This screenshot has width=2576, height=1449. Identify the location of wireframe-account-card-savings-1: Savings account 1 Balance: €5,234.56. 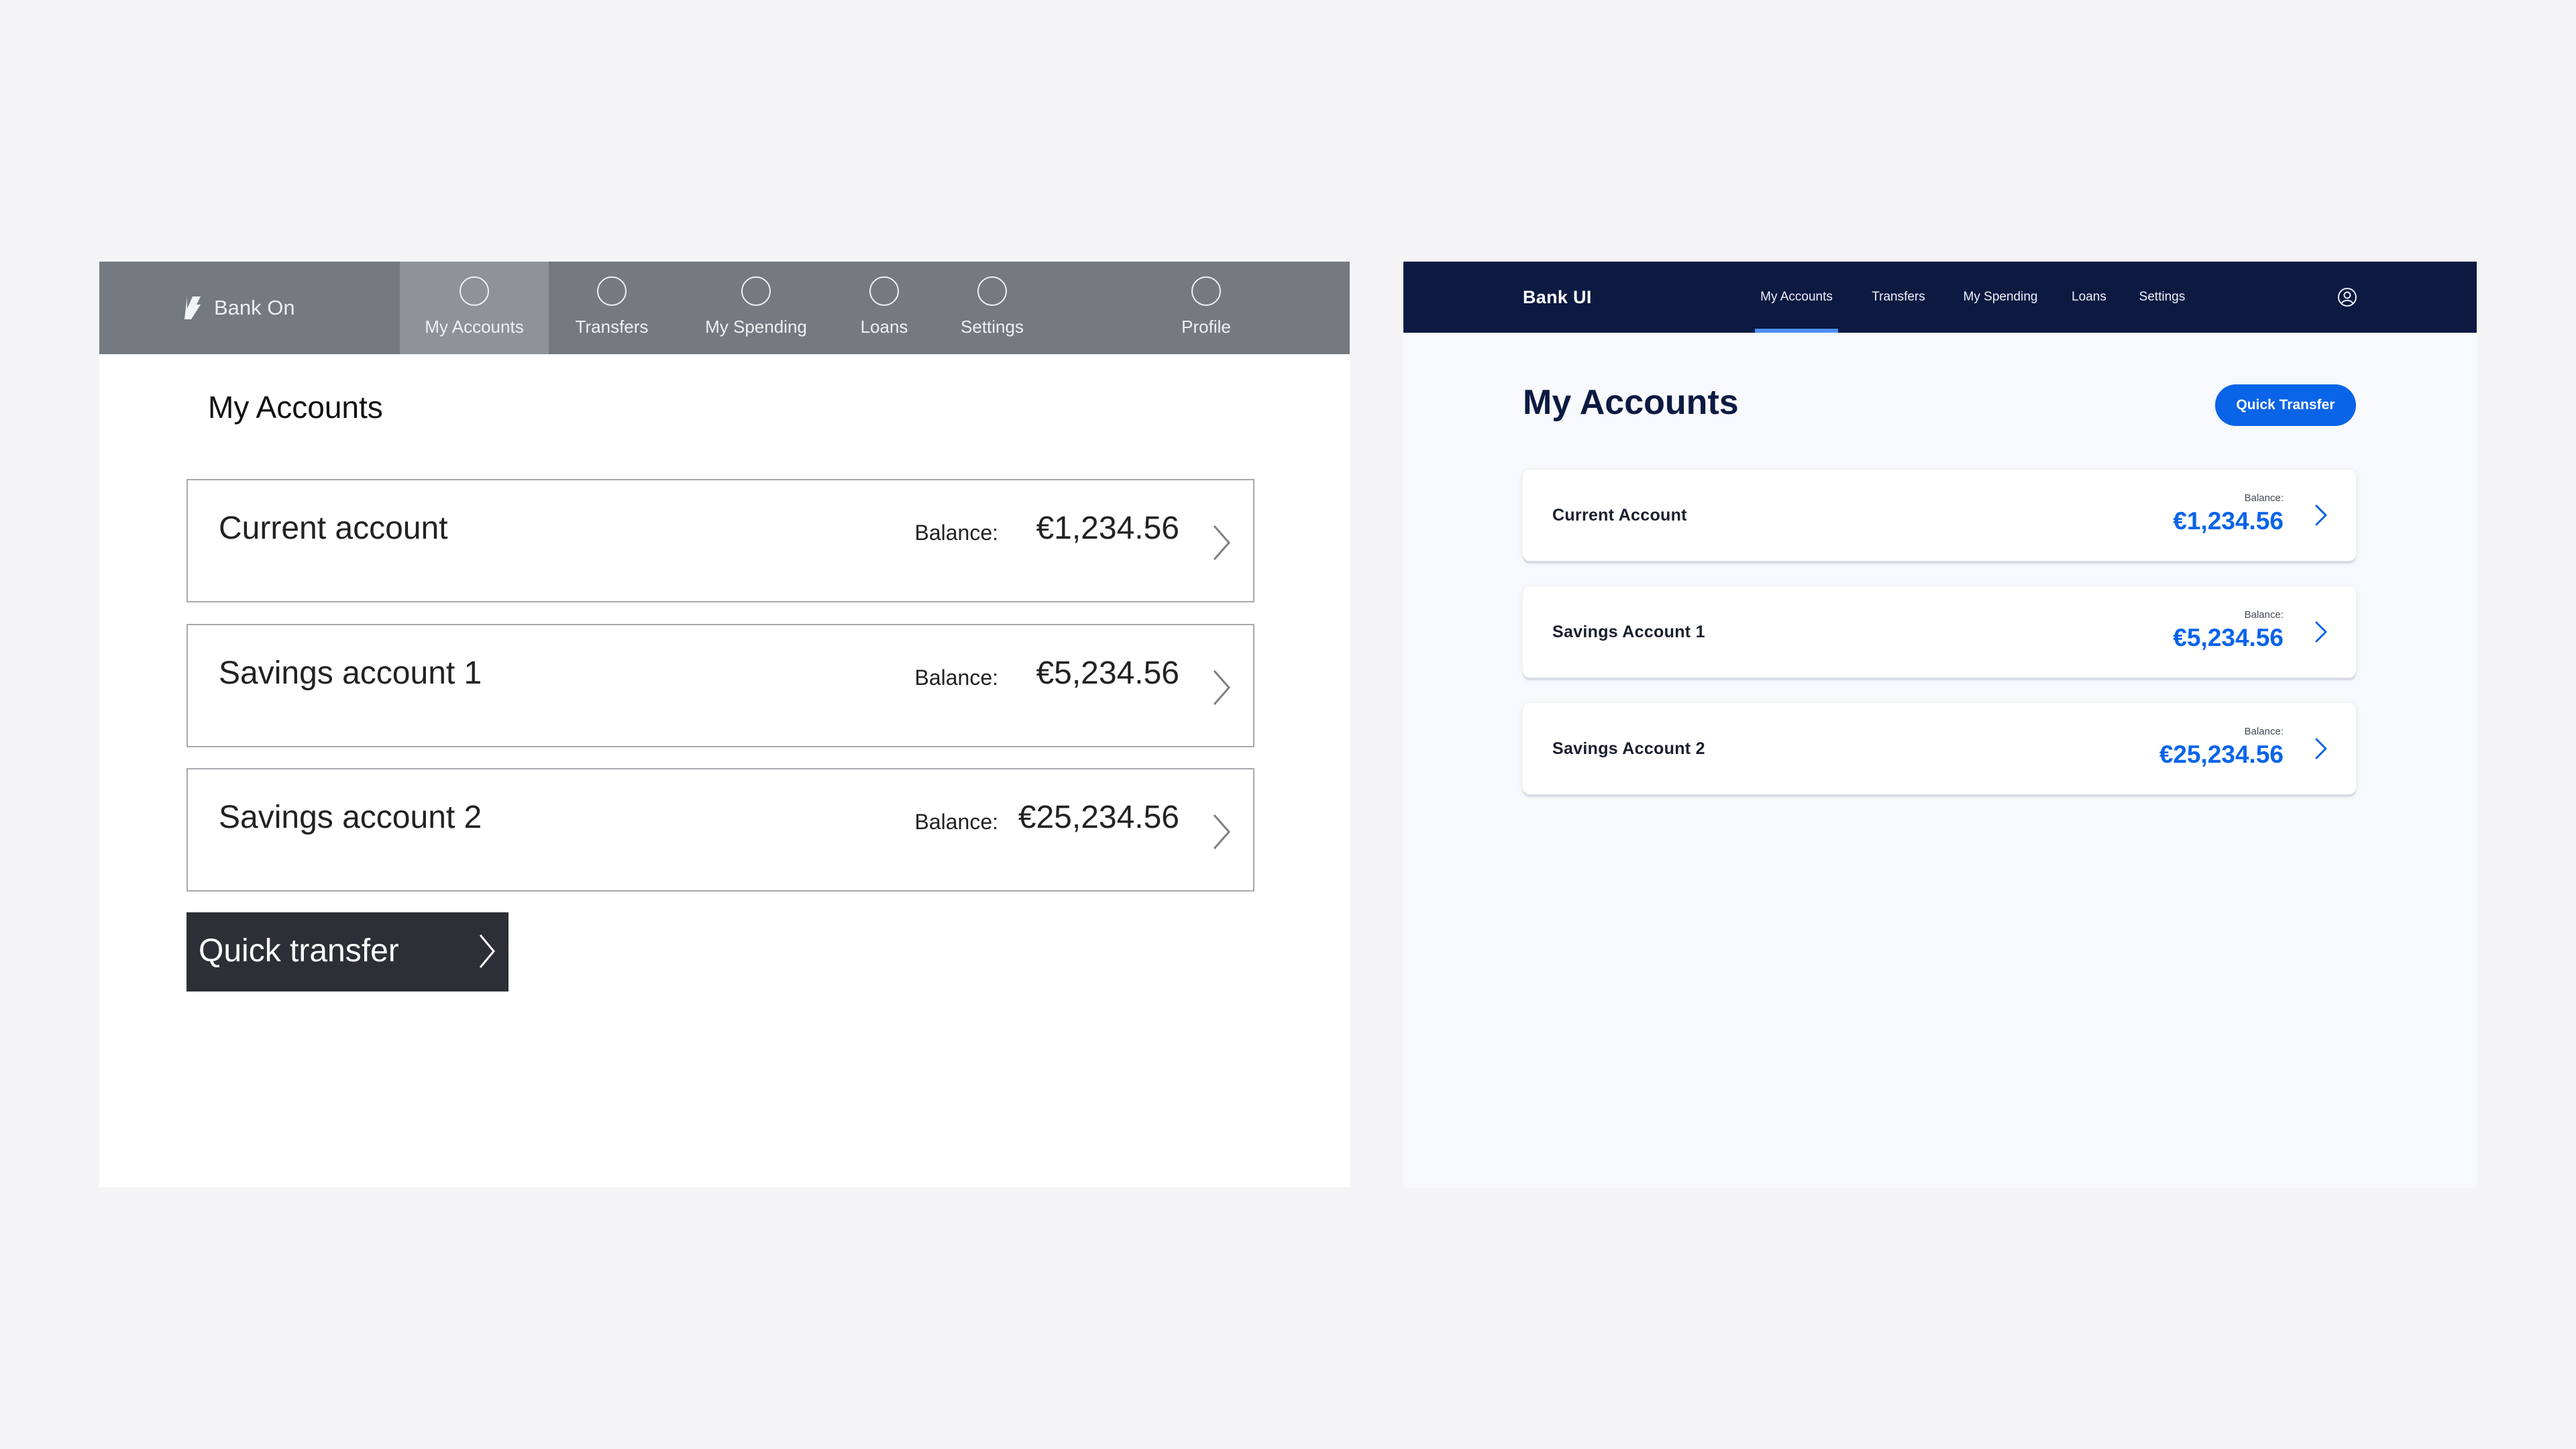
(720, 685).